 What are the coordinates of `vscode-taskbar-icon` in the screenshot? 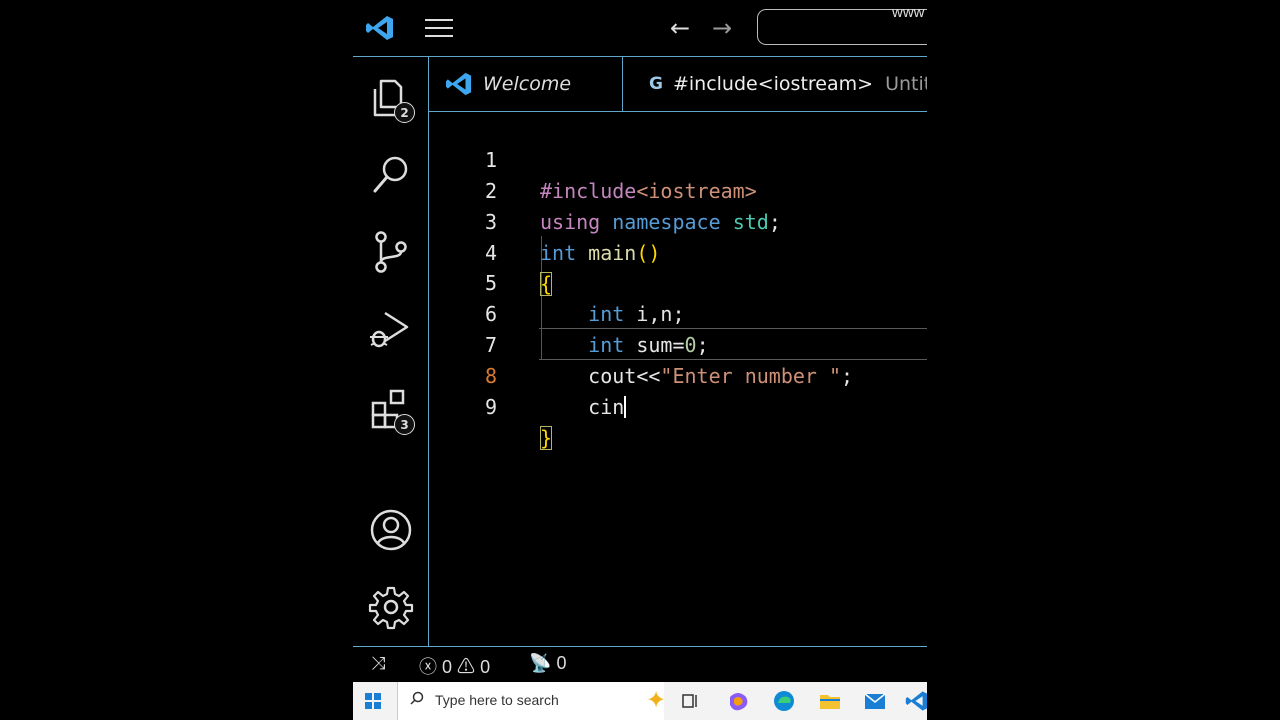 It's located at (916, 701).